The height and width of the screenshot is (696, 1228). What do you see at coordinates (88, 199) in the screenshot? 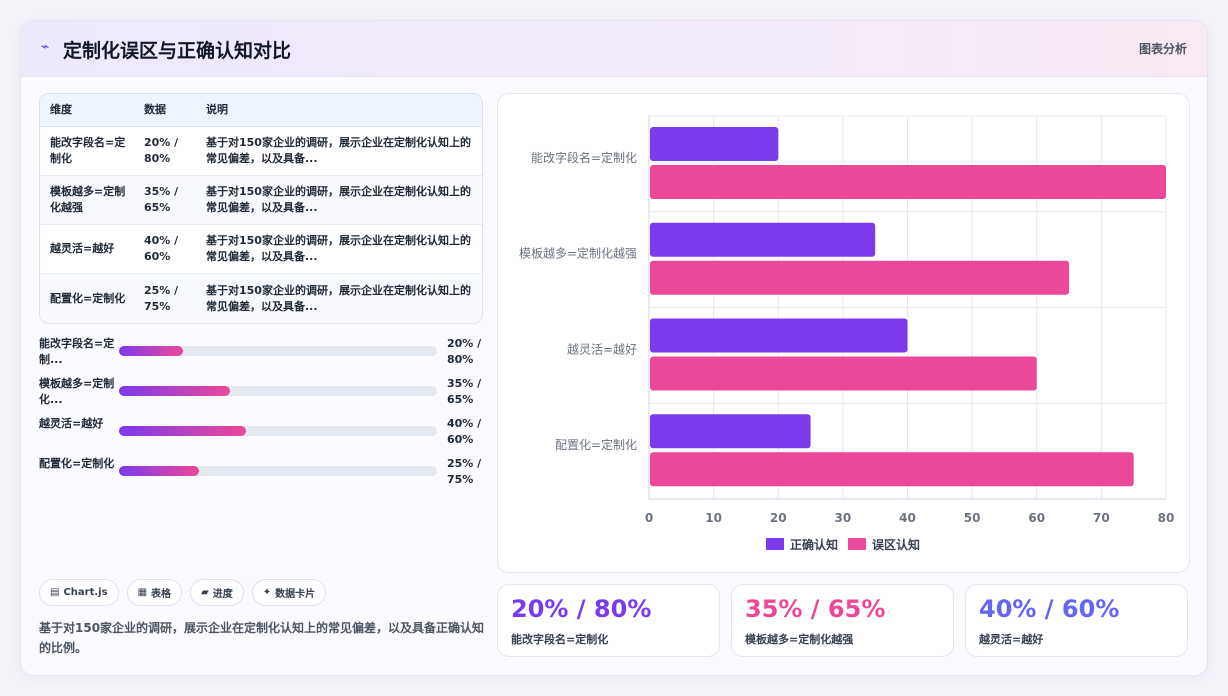
I see `cell-dimension: 模板越多=定制化越强` at bounding box center [88, 199].